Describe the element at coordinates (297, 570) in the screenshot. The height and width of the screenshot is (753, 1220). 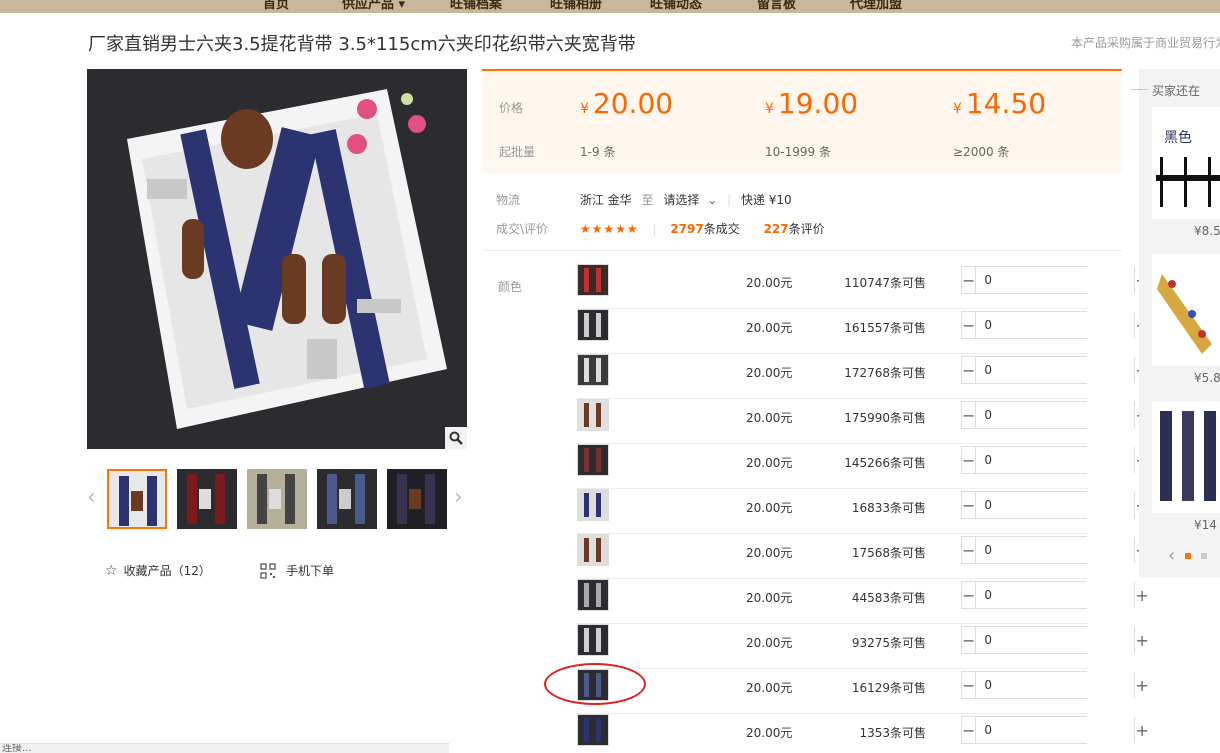
I see `mobile-order-button: 手机下单` at that location.